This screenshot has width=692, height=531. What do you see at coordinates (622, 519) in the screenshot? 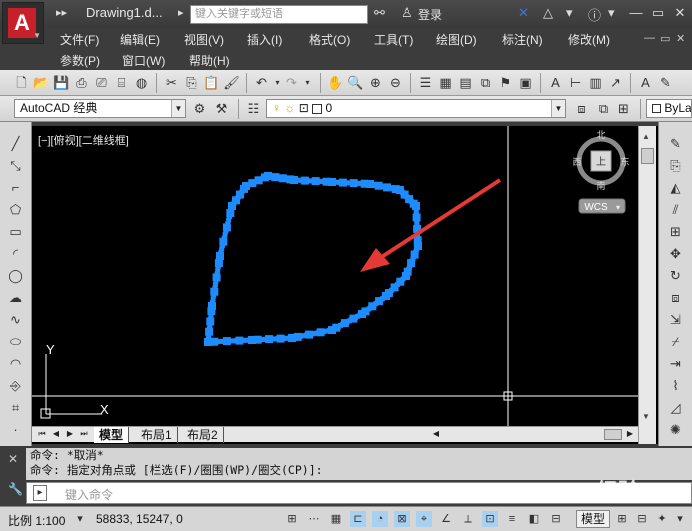
I see `quick-view-layouts-icon: ⊞` at bounding box center [622, 519].